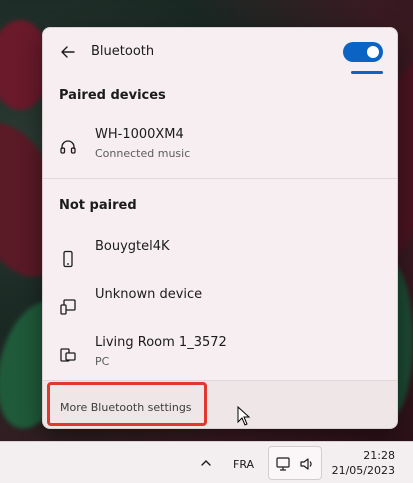 The width and height of the screenshot is (413, 483). What do you see at coordinates (363, 463) in the screenshot?
I see `clock: 21:28 21/05/2023` at bounding box center [363, 463].